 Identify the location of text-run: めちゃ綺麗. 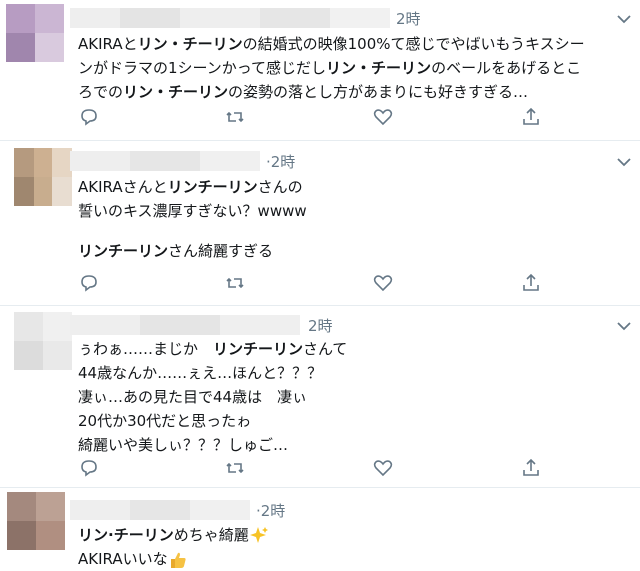
(211, 535).